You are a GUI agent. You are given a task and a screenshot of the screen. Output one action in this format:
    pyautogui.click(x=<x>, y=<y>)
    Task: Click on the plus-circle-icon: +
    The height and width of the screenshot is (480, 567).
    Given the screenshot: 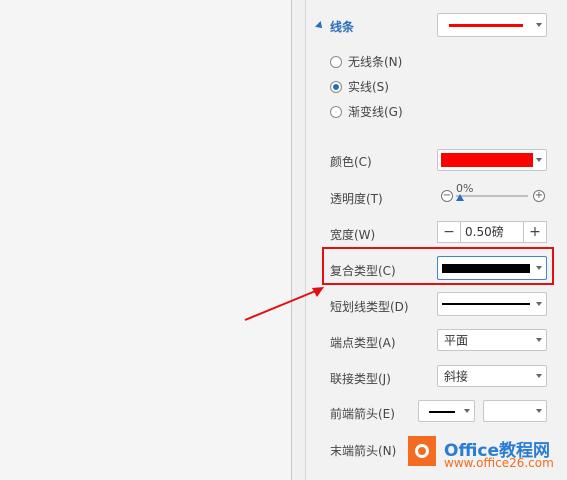 What is the action you would take?
    pyautogui.click(x=539, y=196)
    